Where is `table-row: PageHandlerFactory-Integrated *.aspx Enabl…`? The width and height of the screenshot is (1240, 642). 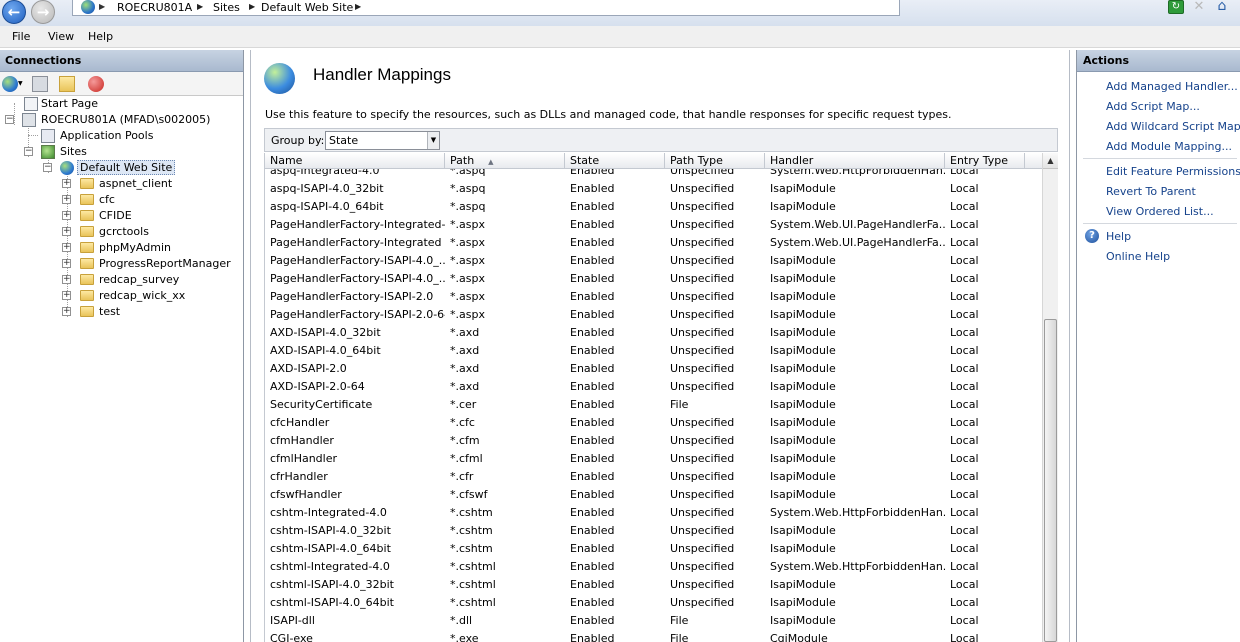
table-row: PageHandlerFactory-Integrated *.aspx Enabl… is located at coordinates (654, 243).